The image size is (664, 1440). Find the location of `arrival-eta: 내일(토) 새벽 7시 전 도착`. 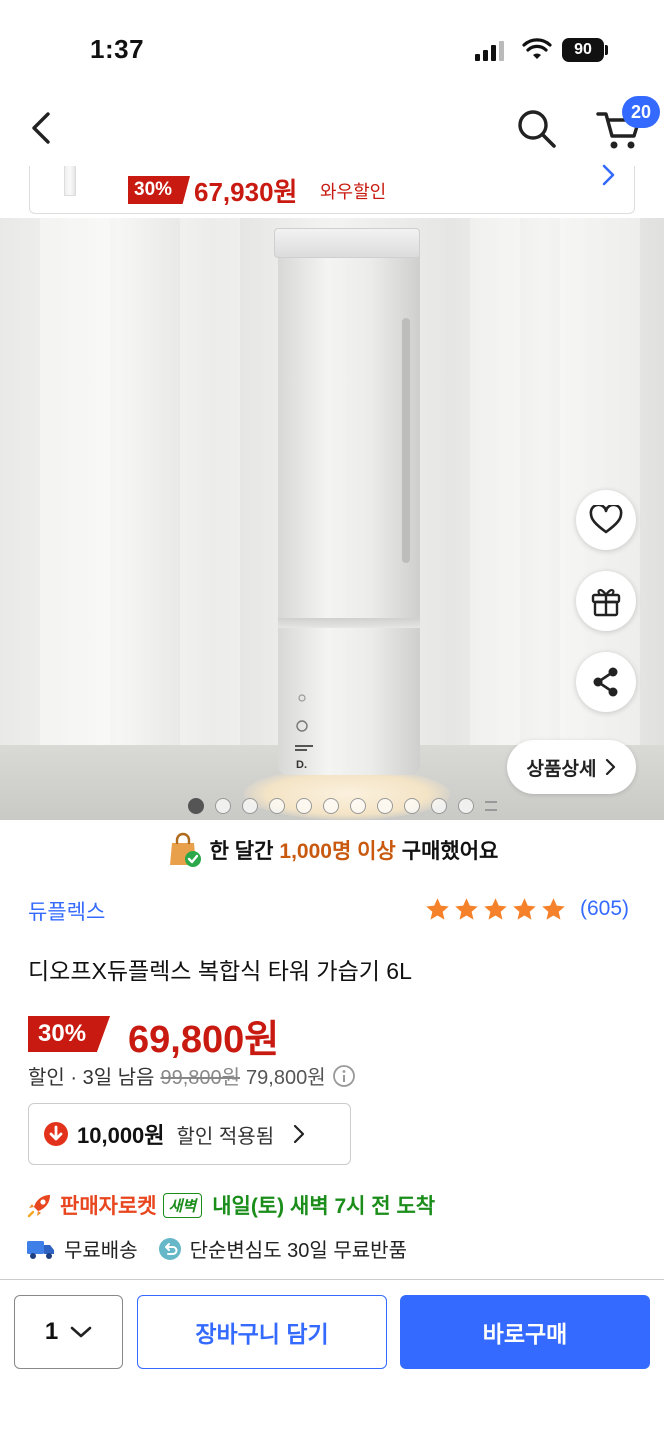

arrival-eta: 내일(토) 새벽 7시 전 도착 is located at coordinates (324, 1206).